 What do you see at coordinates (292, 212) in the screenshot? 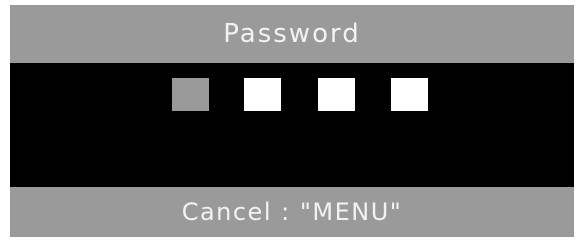
I see `cancel-hint: Cancel : "MENU"` at bounding box center [292, 212].